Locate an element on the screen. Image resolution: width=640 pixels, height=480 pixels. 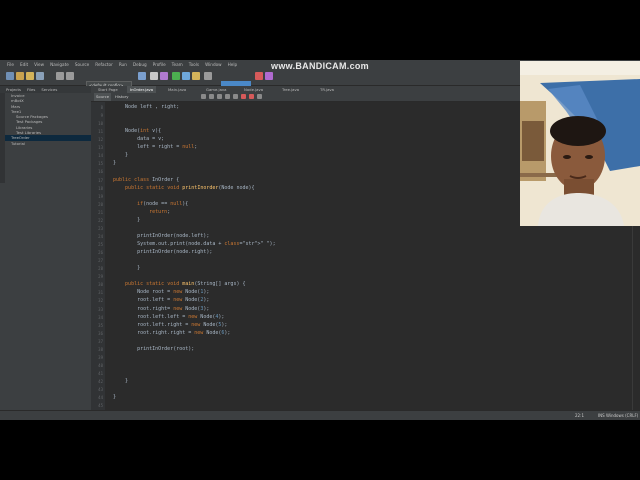
more-tools-icon is located at coordinates (208, 76).